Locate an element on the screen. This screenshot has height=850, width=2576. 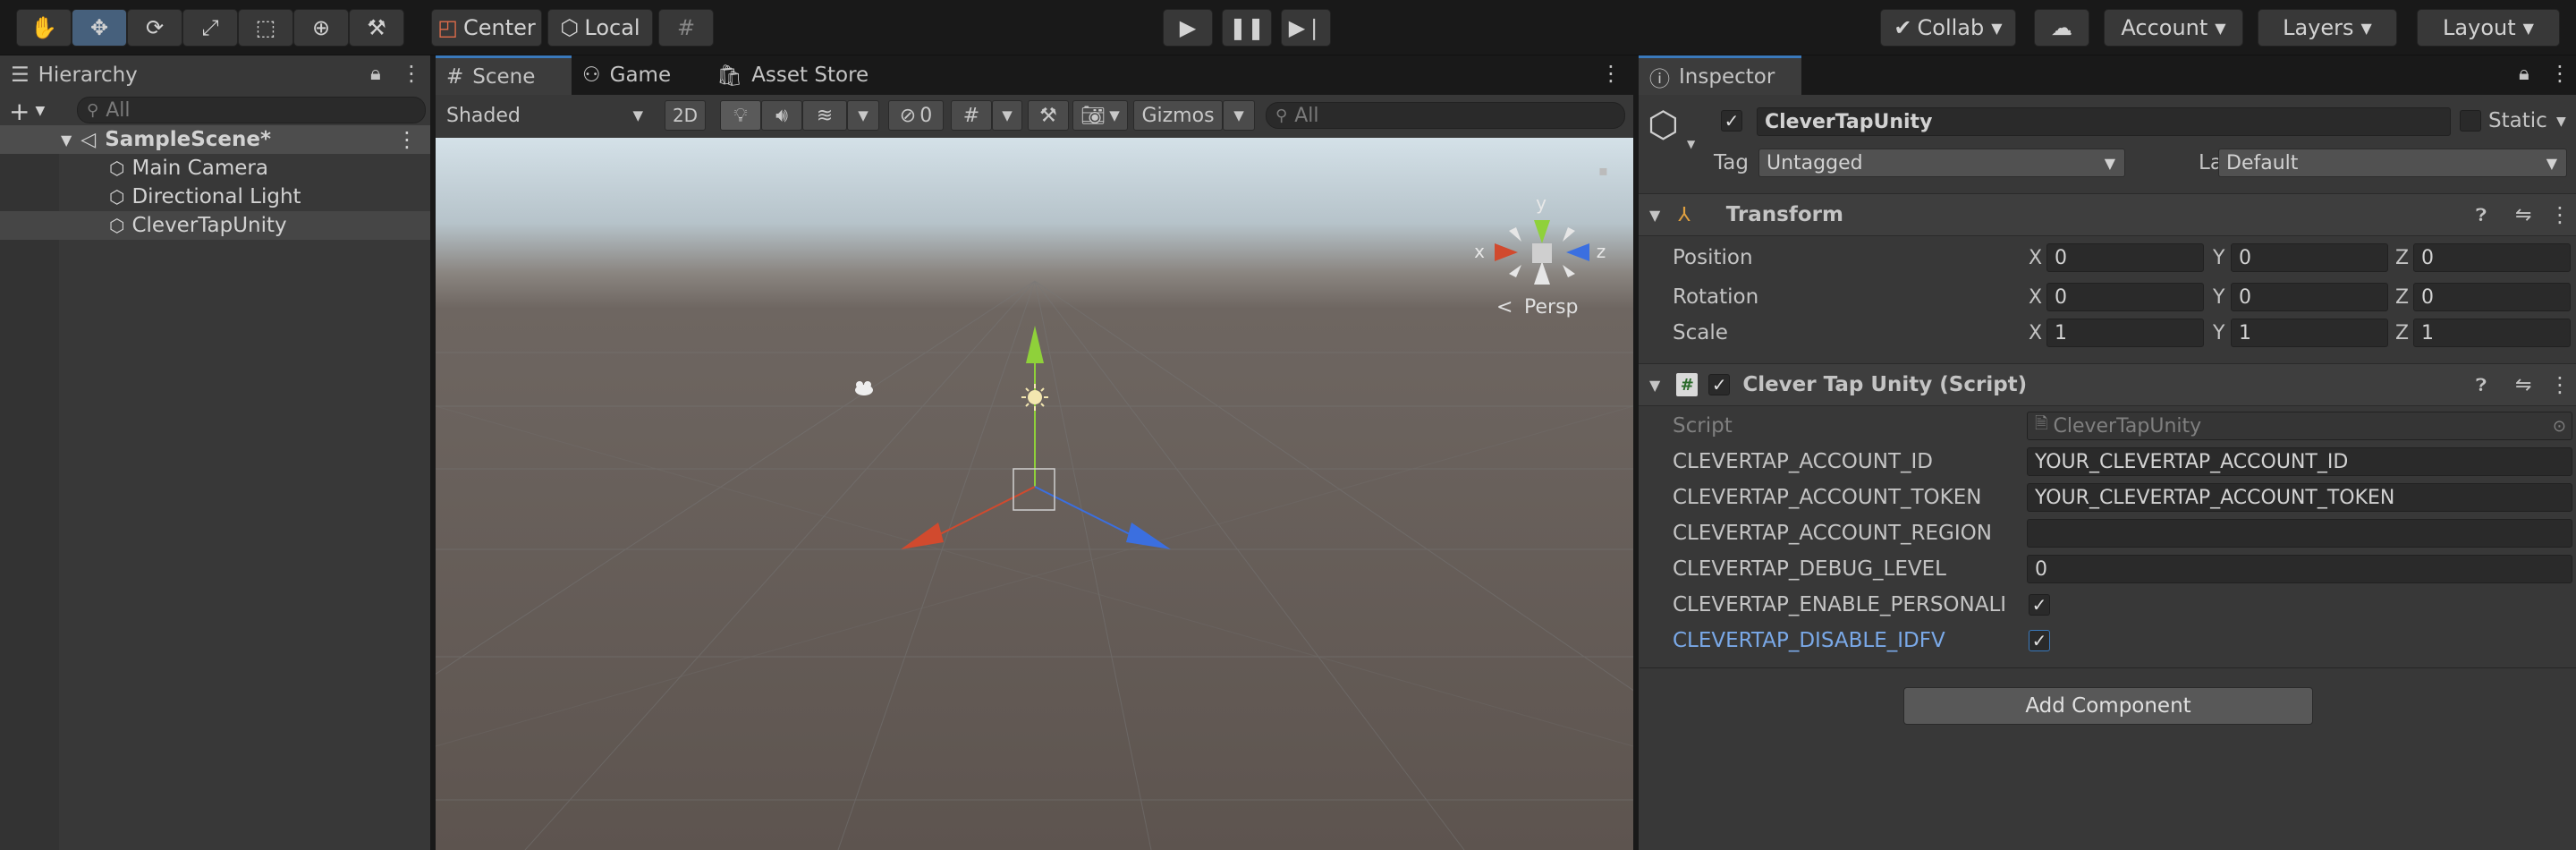
rect-tool-button: ⬚ is located at coordinates (265, 28).